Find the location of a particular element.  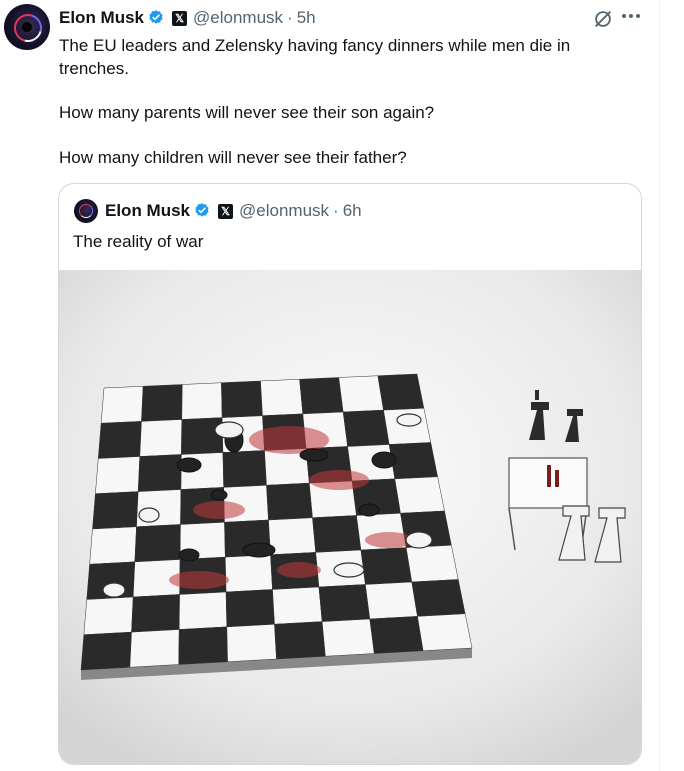

quoted-timestamp: 6h is located at coordinates (352, 210).